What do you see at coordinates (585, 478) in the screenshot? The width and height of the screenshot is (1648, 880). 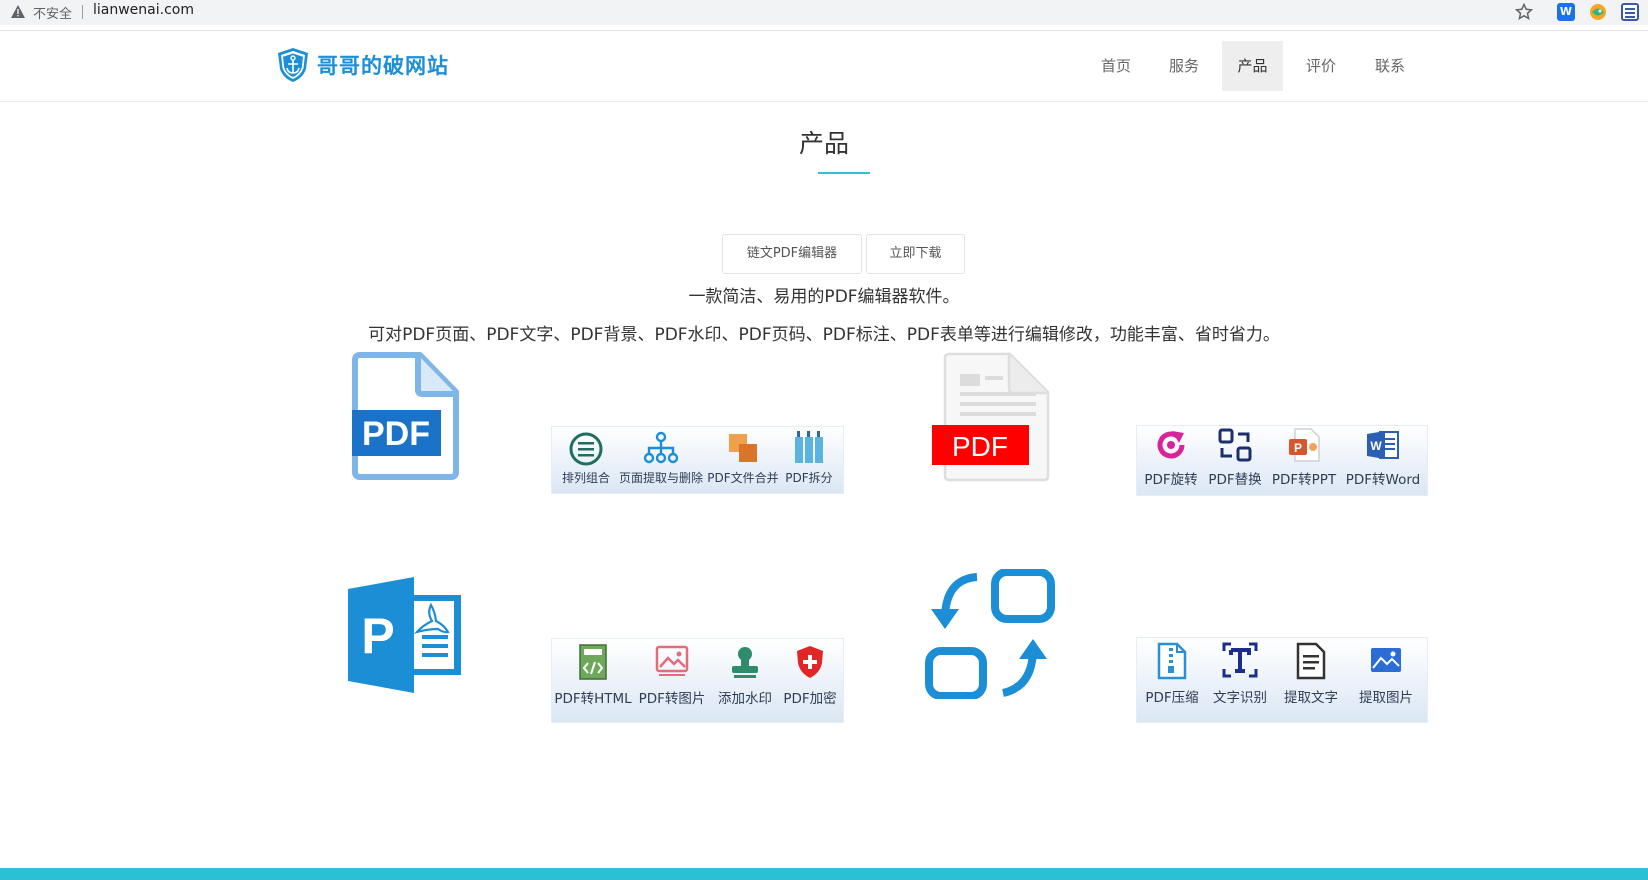 I see `feature-label: 排列组合` at bounding box center [585, 478].